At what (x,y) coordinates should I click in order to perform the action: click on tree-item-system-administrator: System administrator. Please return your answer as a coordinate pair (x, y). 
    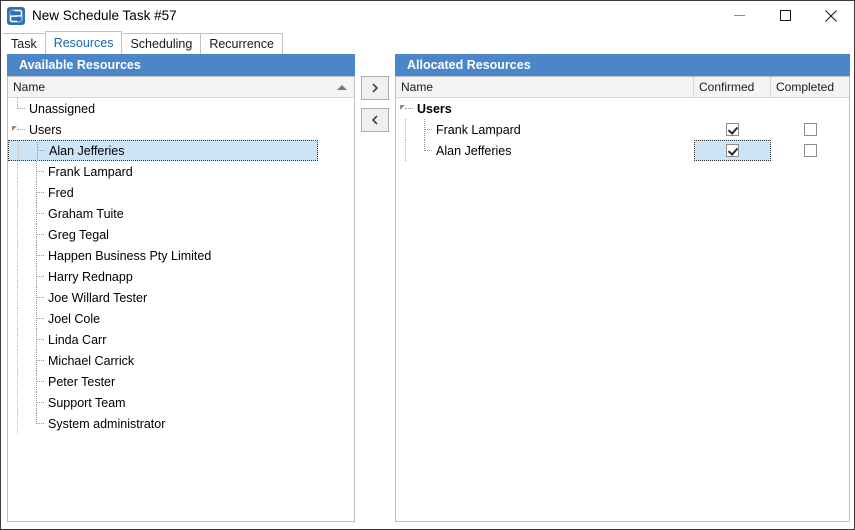
    Looking at the image, I should click on (181, 423).